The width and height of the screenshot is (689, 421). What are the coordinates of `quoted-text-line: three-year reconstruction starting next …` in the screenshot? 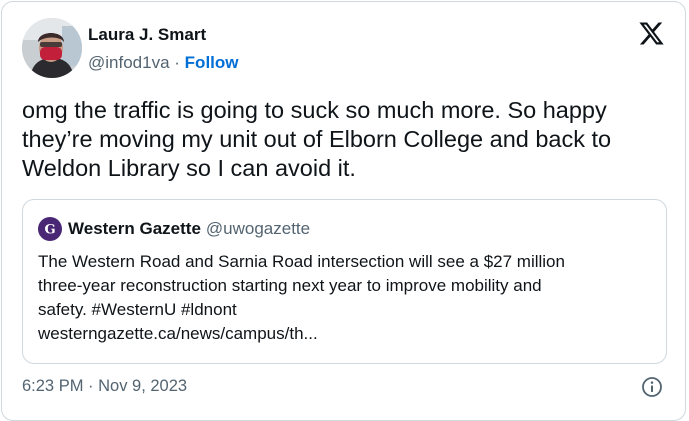 It's located at (290, 285).